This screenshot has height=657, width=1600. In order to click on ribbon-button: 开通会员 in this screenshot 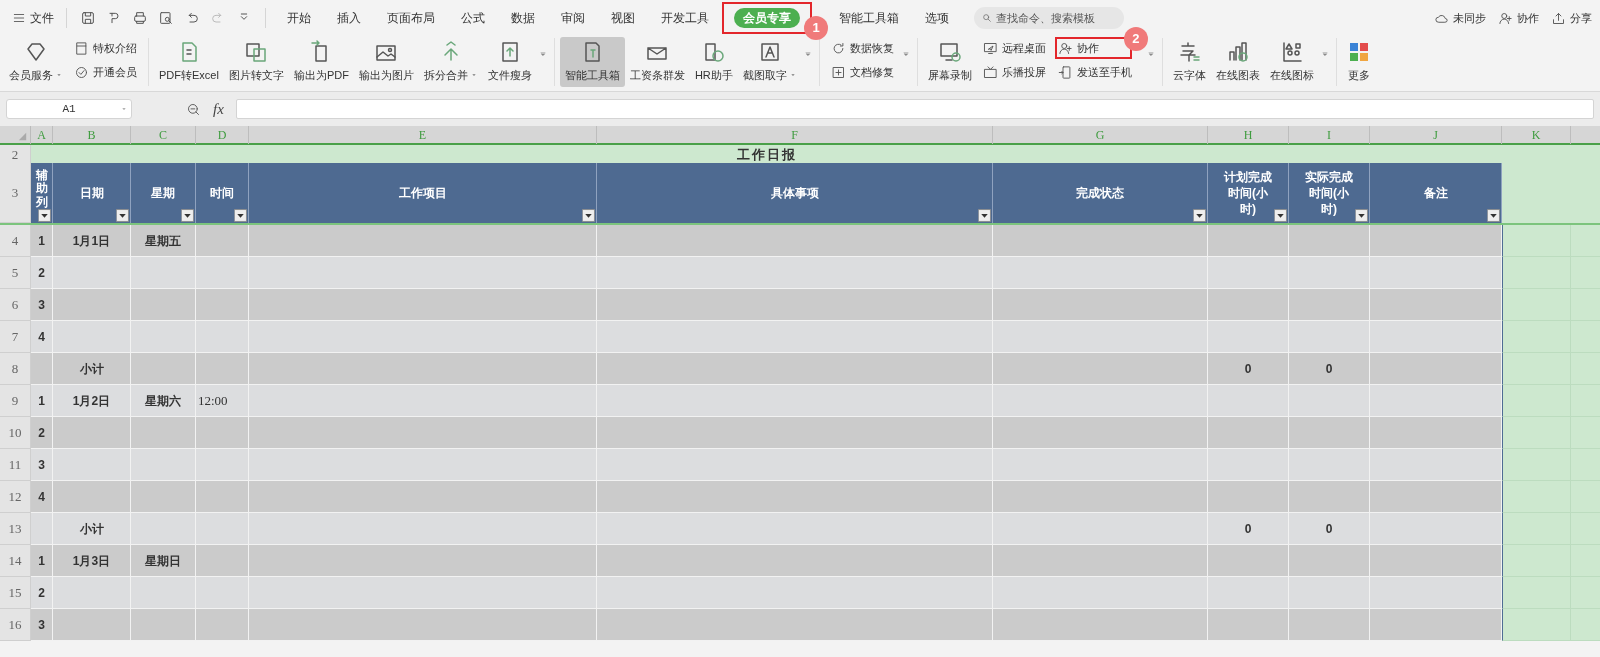, I will do `click(105, 72)`.